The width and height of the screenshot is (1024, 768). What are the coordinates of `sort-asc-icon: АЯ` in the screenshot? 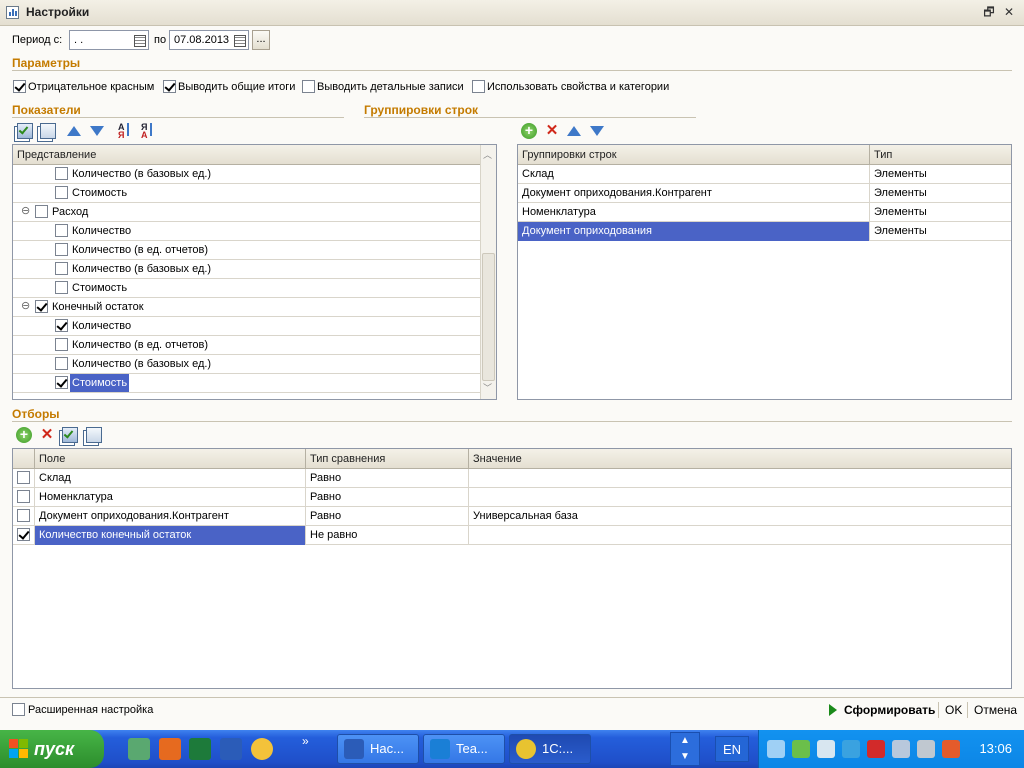 It's located at (126, 131).